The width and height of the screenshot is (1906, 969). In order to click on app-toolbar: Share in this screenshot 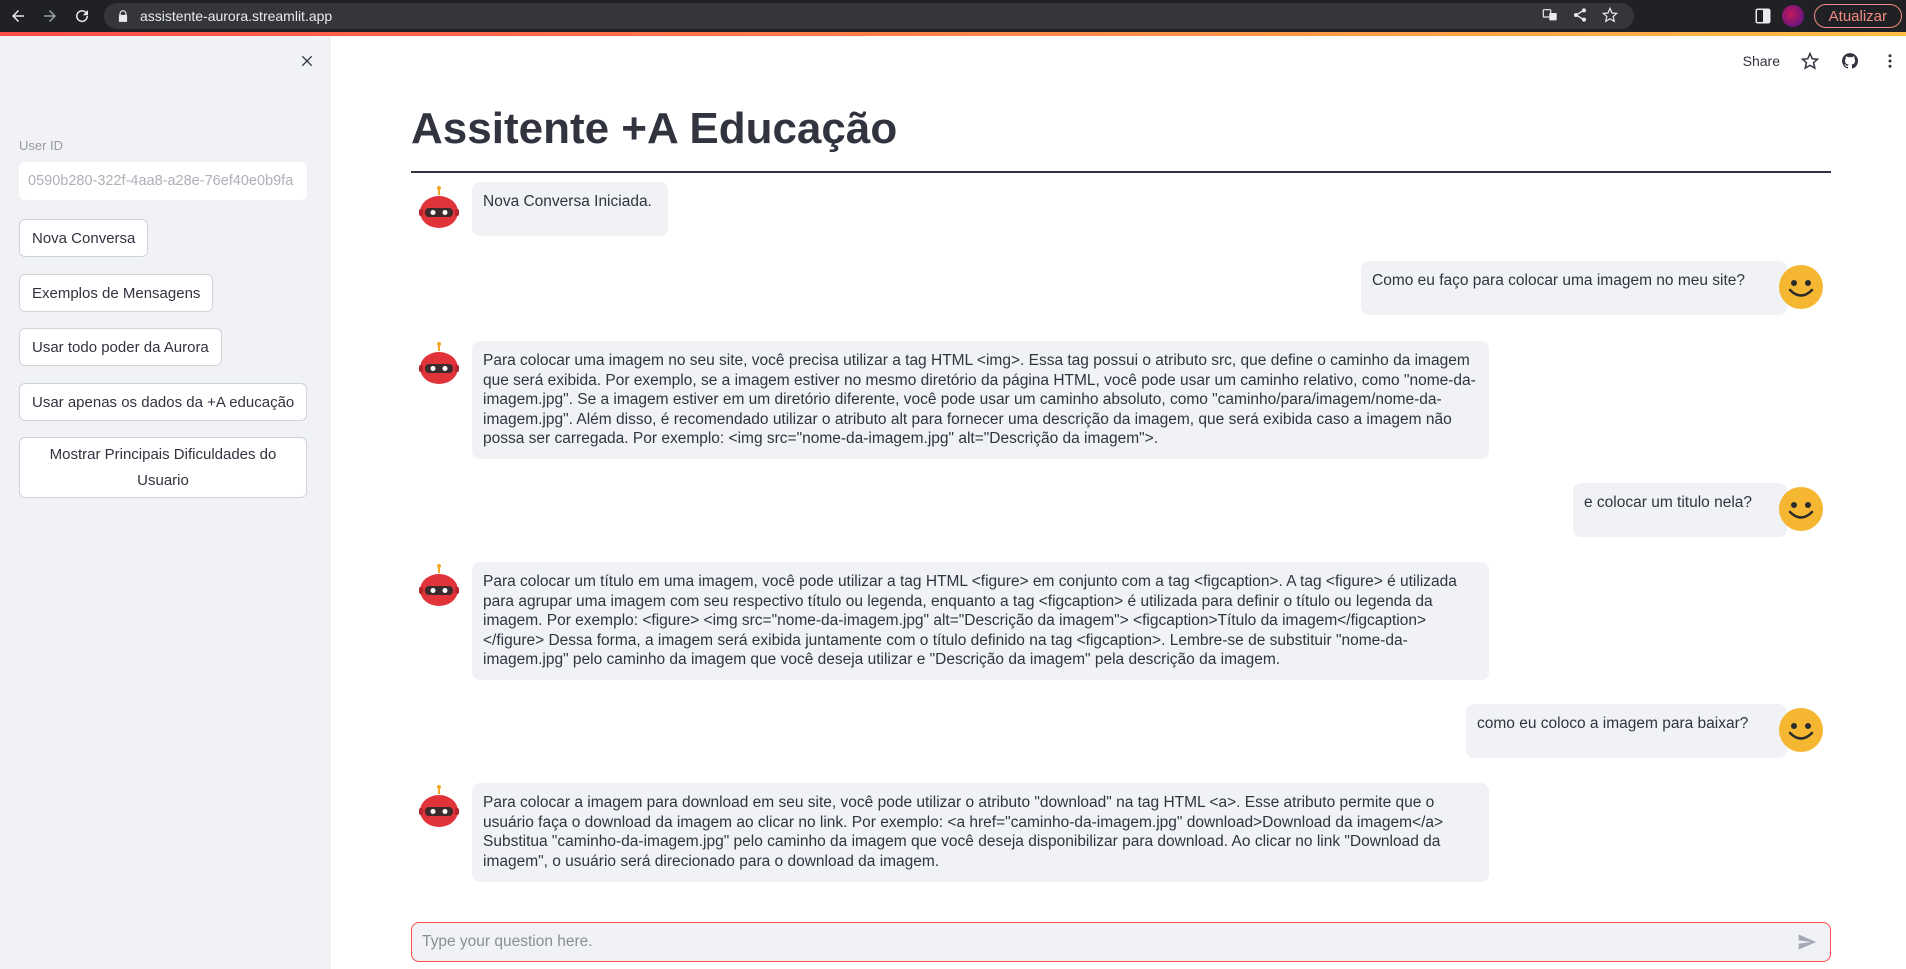, I will do `click(1824, 61)`.